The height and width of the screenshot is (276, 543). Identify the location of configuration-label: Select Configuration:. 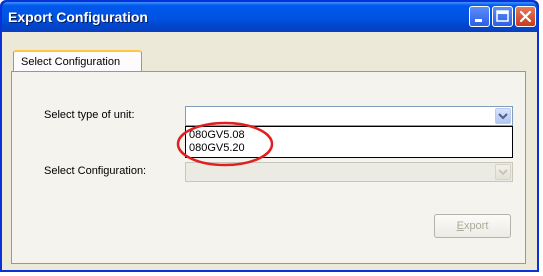
(95, 171).